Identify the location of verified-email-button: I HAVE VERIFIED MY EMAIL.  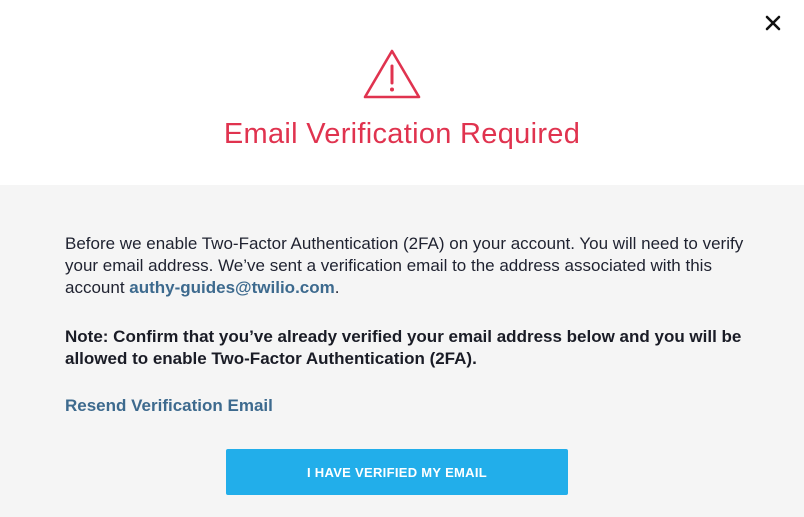
(397, 472).